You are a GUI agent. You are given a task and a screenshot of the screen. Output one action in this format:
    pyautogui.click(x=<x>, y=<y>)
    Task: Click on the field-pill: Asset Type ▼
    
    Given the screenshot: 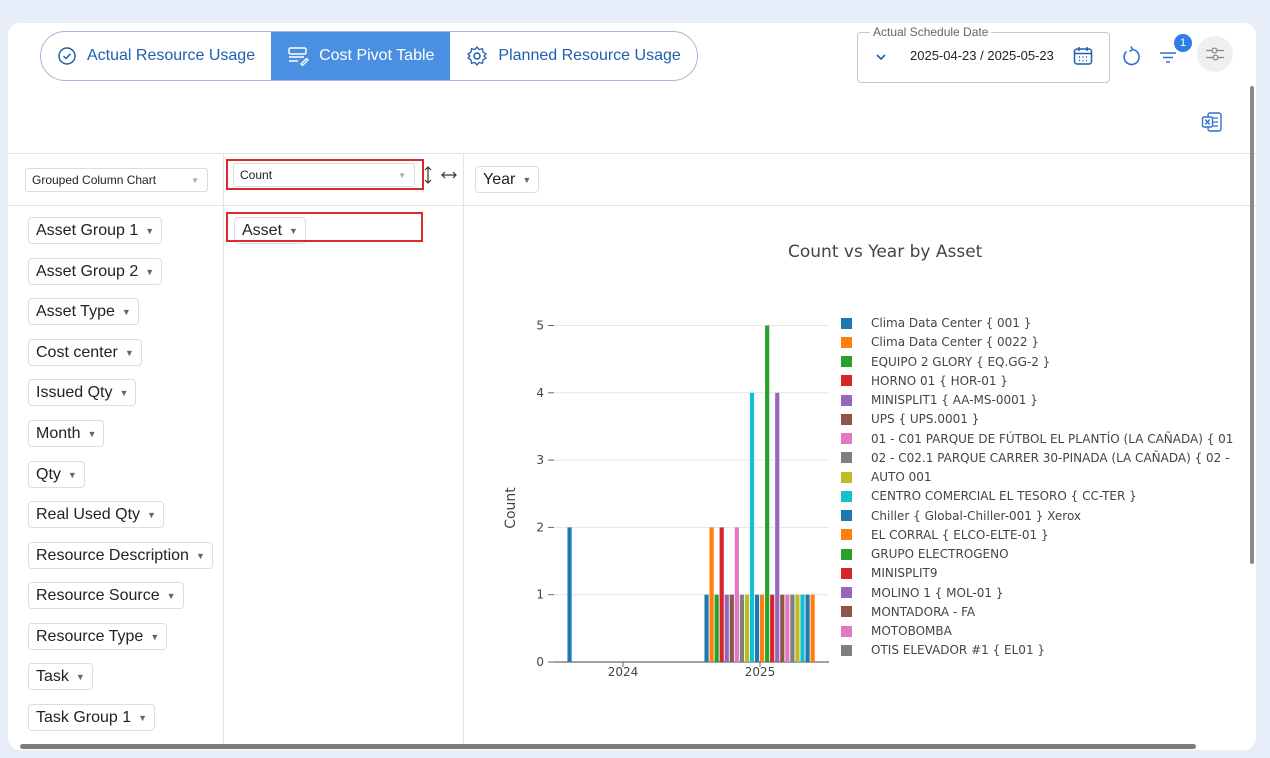 What is the action you would take?
    pyautogui.click(x=83, y=311)
    